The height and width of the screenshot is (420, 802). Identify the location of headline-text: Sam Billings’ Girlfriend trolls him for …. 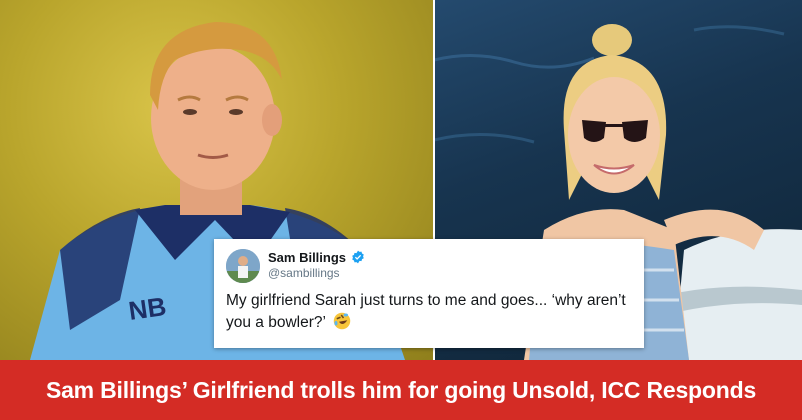
(401, 390).